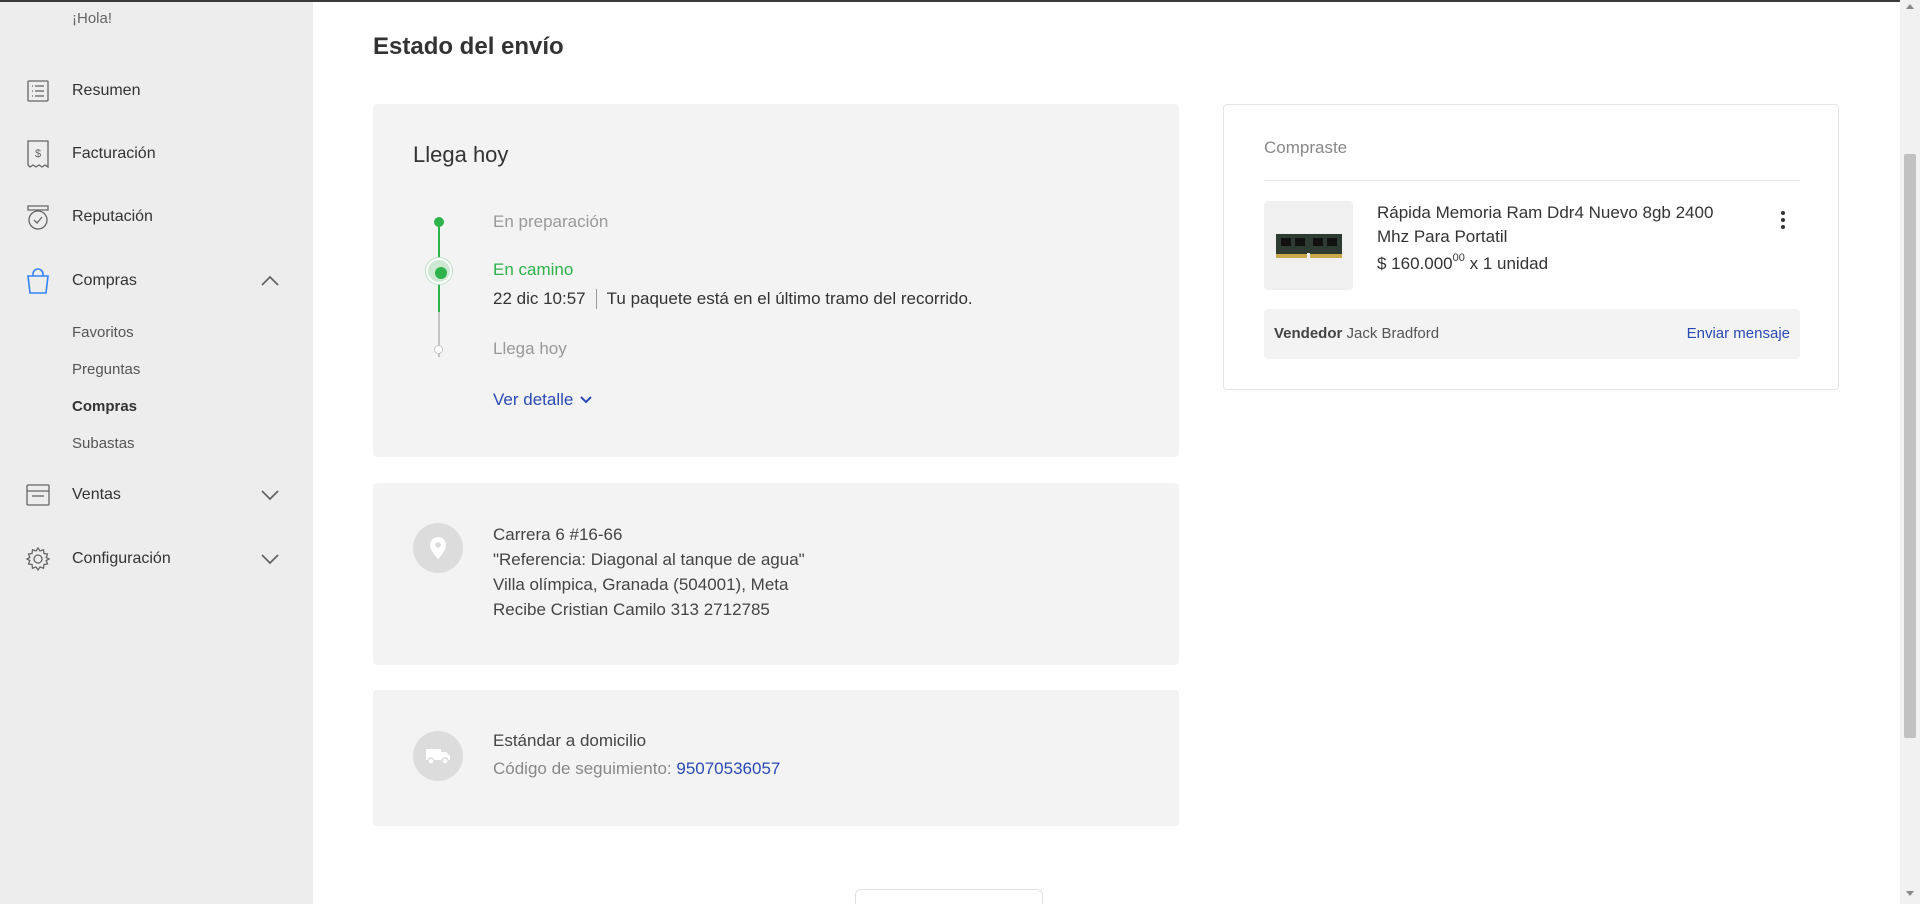 Image resolution: width=1920 pixels, height=904 pixels. What do you see at coordinates (558, 534) in the screenshot?
I see `address-line: Carrera 6 #16-66` at bounding box center [558, 534].